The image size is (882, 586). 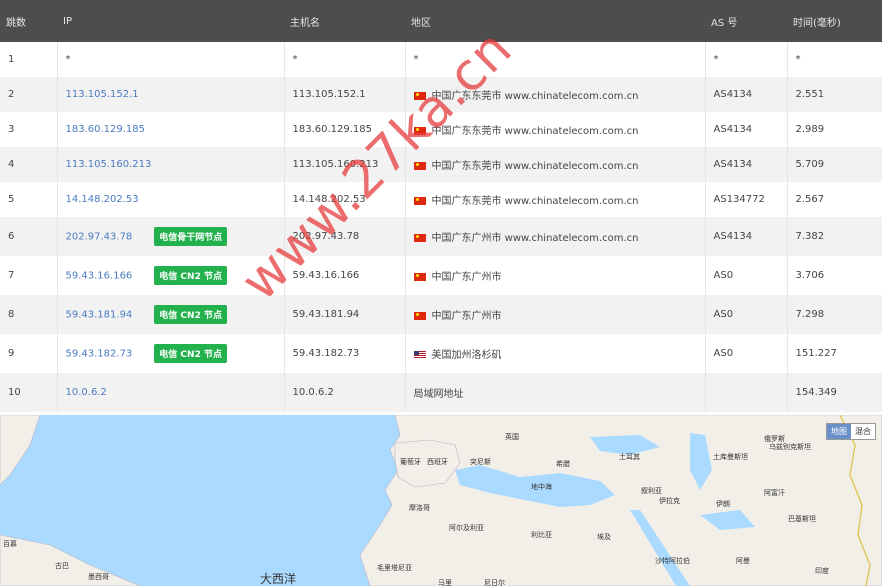 What do you see at coordinates (171, 59) in the screenshot?
I see `cell-ip: *` at bounding box center [171, 59].